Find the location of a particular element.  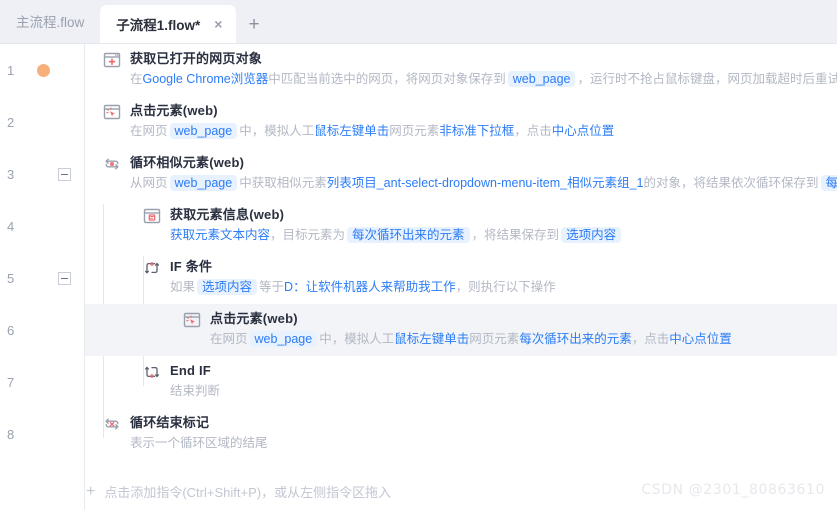

add-instruction-hint: + 点击添加指令(Ctrl+Shift+P)，或从左侧指令区拖入 is located at coordinates (238, 491).